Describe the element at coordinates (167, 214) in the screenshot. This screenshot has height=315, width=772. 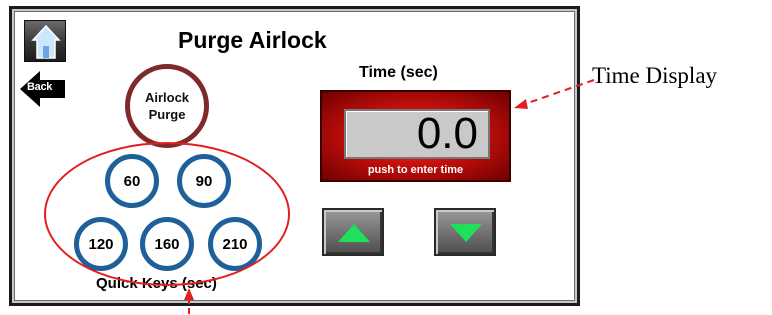
I see `quick-keys-highlight` at that location.